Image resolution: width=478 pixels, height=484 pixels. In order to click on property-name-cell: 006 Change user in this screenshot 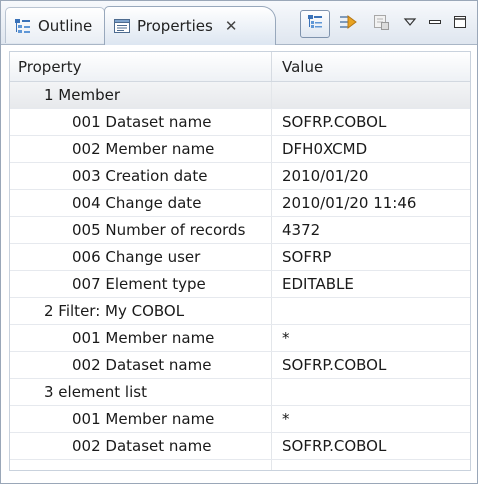, I will do `click(141, 257)`.